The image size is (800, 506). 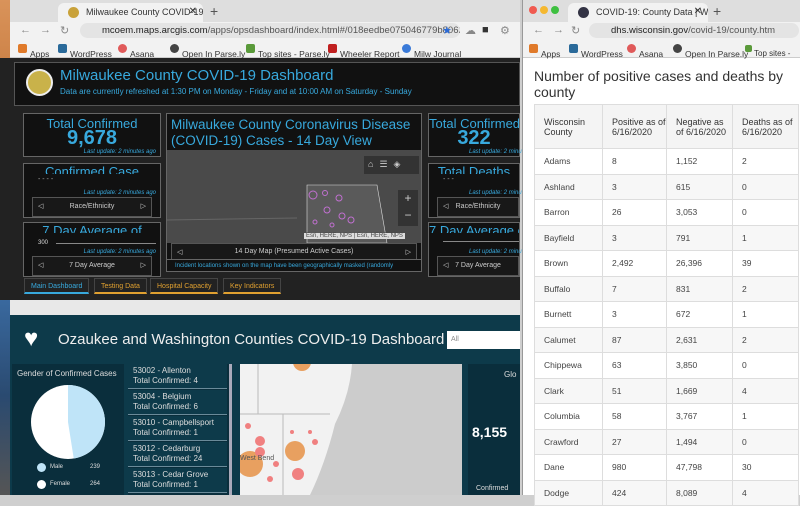 I want to click on home-icon: ⌂, so click(x=373, y=164).